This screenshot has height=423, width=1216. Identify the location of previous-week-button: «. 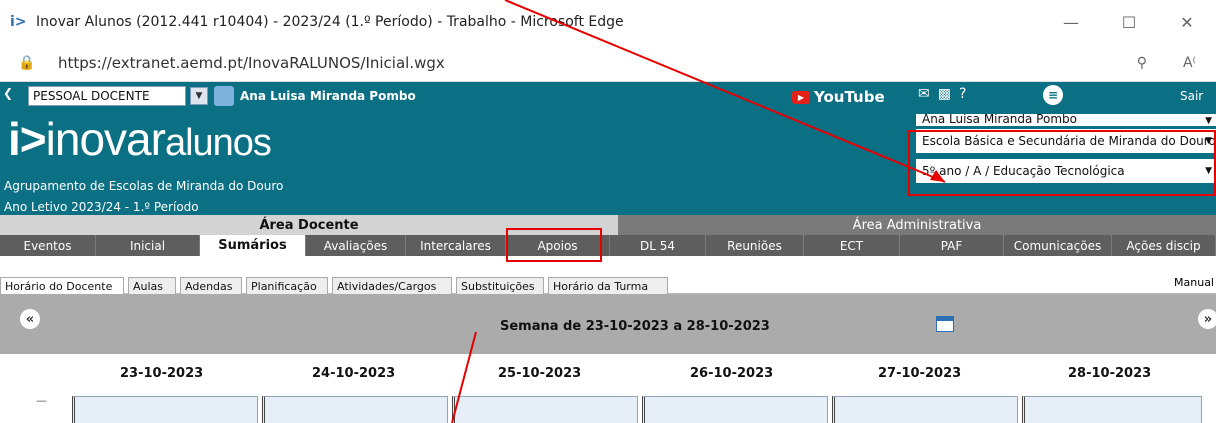
(30, 319).